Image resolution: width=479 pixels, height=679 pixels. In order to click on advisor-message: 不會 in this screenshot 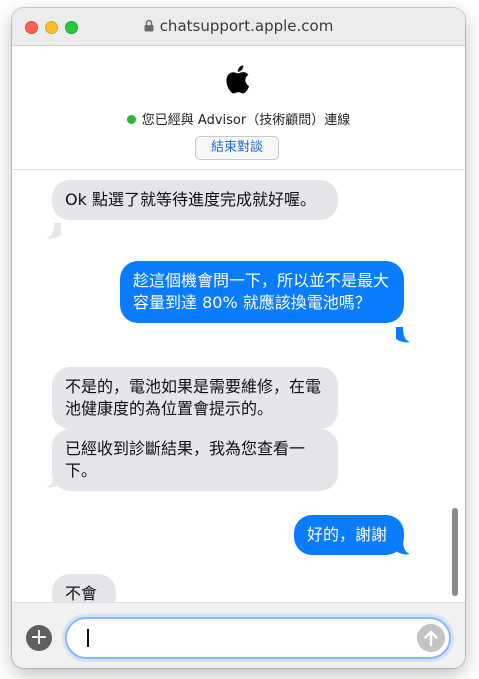, I will do `click(84, 588)`.